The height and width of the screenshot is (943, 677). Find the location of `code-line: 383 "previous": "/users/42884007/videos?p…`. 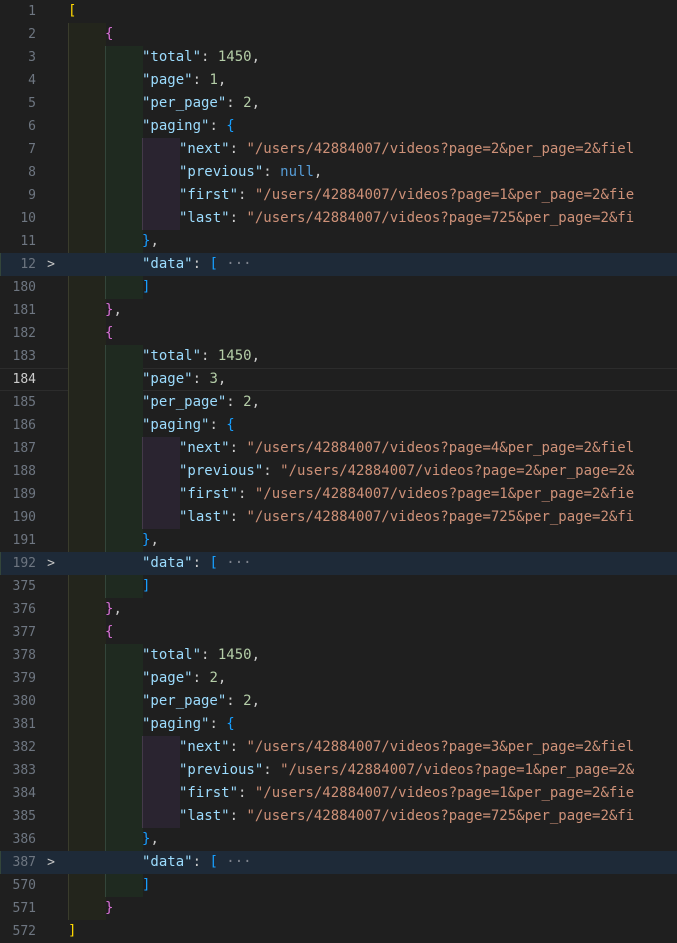

code-line: 383 "previous": "/users/42884007/videos?p… is located at coordinates (338, 770).